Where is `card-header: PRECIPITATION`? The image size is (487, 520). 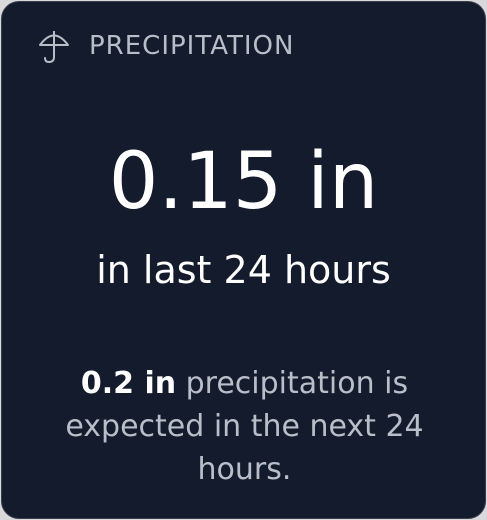 card-header: PRECIPITATION is located at coordinates (165, 46).